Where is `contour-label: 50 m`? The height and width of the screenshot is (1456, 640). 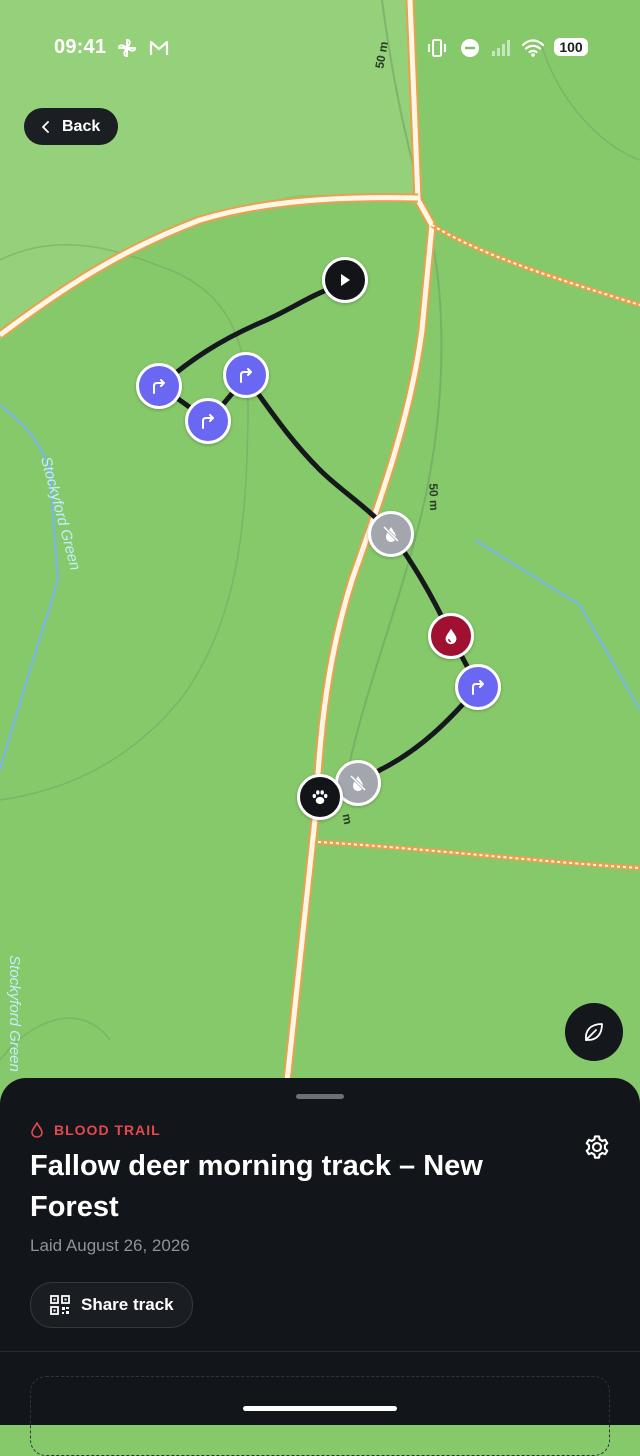 contour-label: 50 m is located at coordinates (434, 497).